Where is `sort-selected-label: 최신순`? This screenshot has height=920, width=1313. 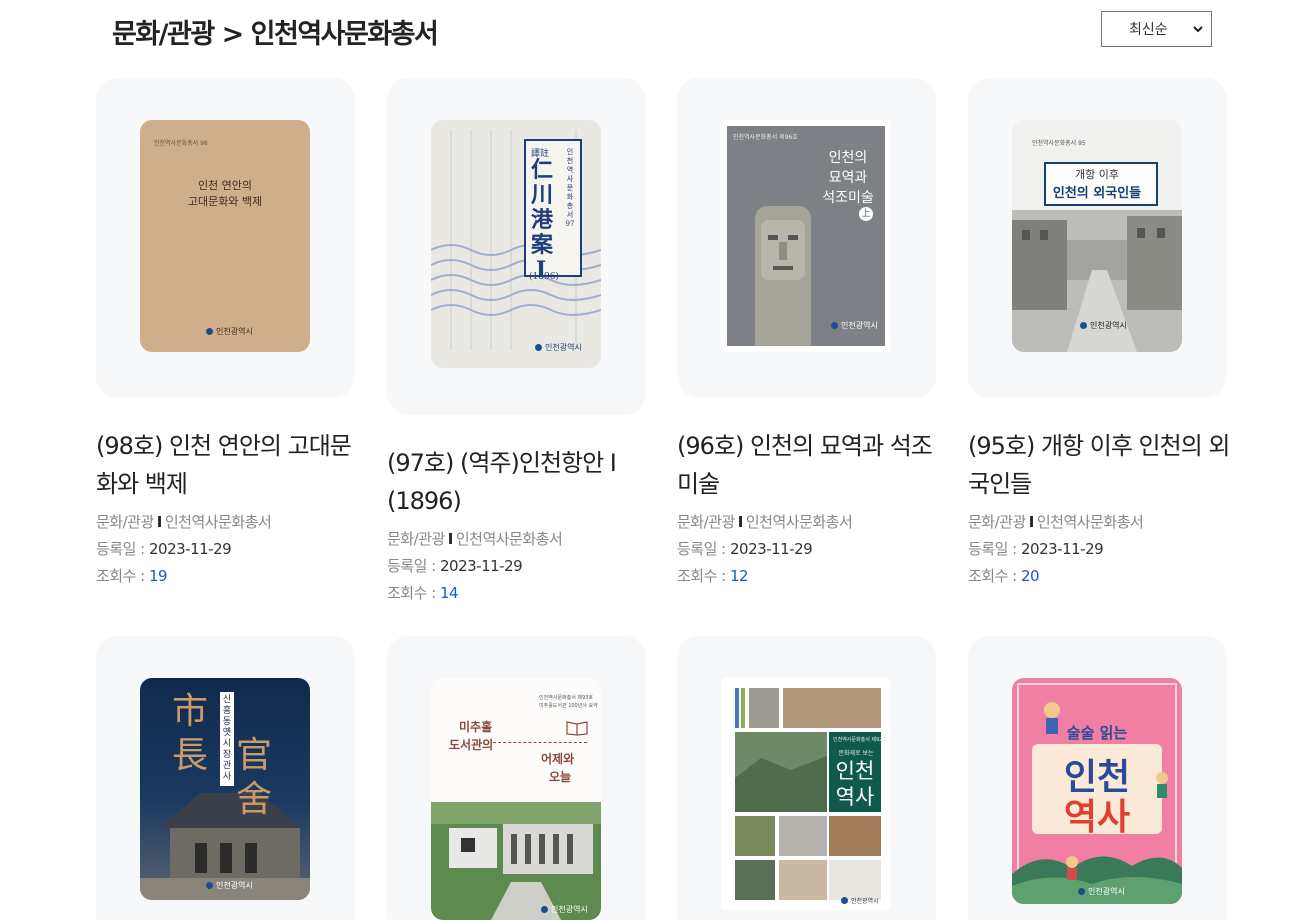 sort-selected-label: 최신순 is located at coordinates (1148, 30).